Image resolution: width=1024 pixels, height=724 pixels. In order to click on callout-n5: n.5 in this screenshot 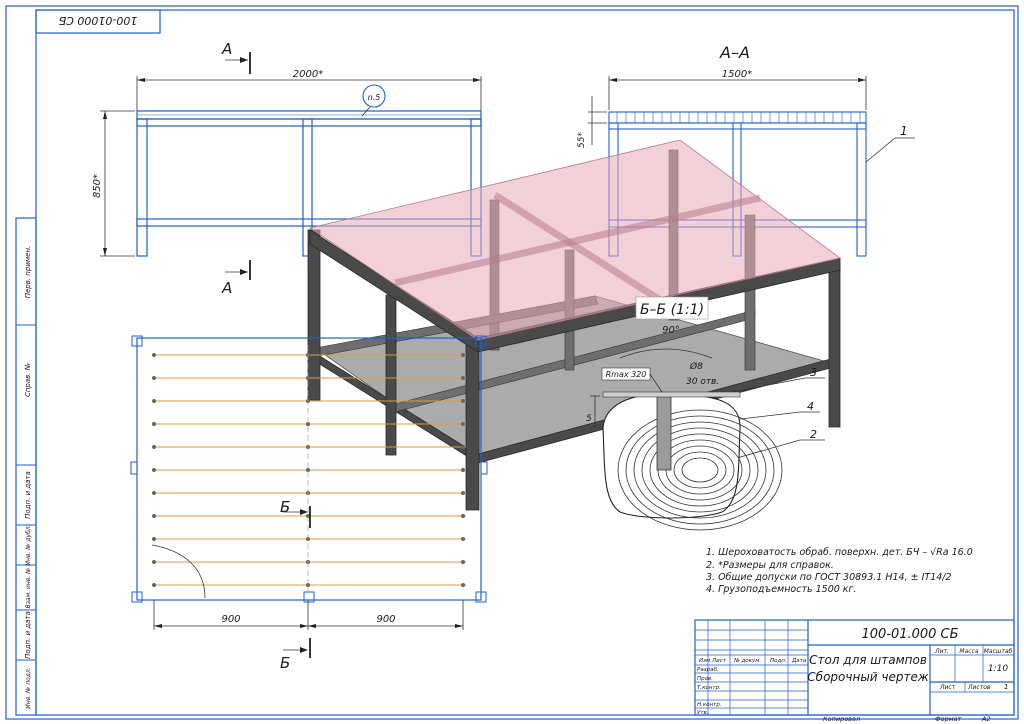, I will do `click(374, 97)`.